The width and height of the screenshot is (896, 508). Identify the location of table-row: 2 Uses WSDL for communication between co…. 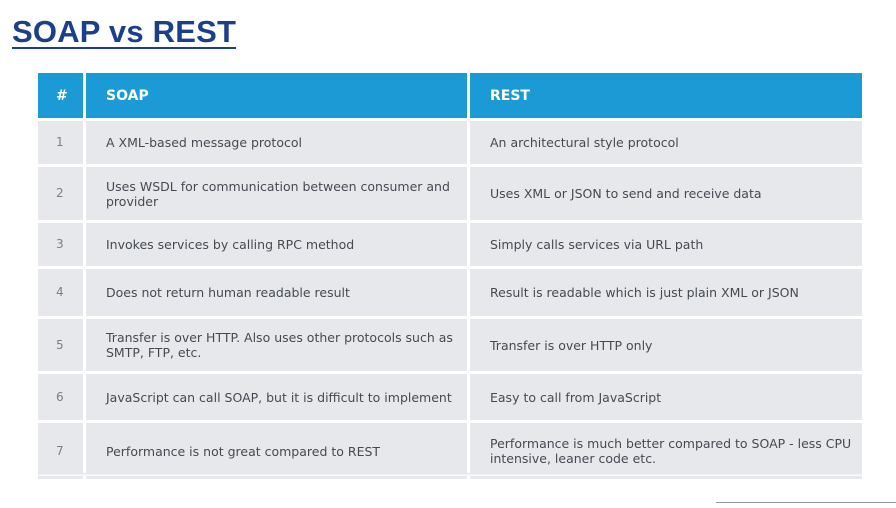
(450, 195).